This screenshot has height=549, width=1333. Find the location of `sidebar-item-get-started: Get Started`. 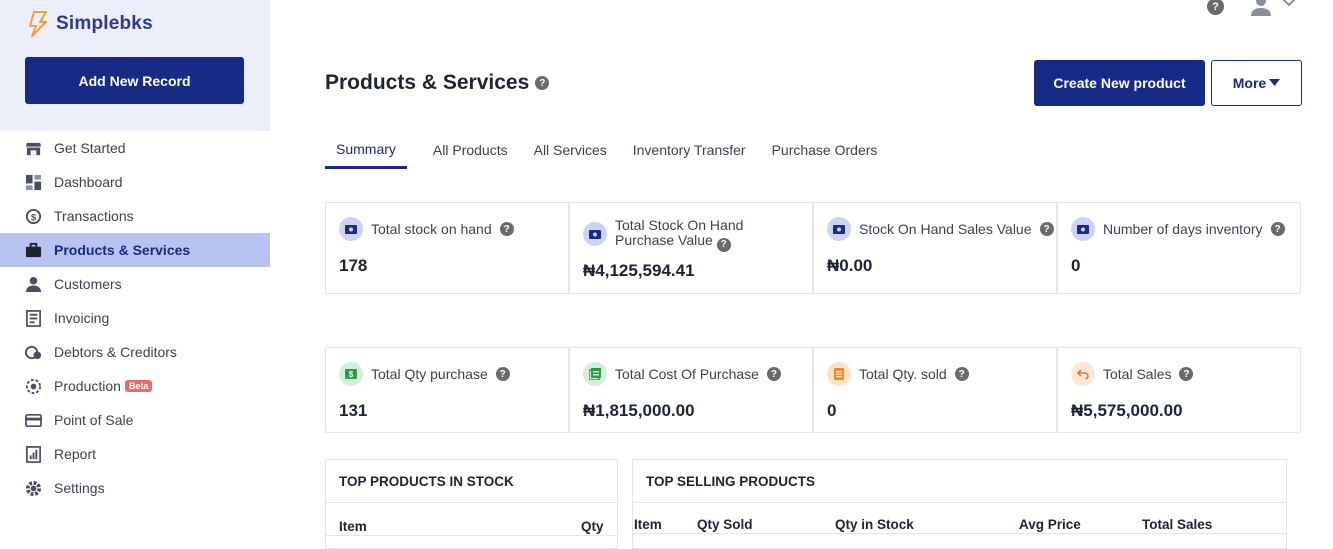

sidebar-item-get-started: Get Started is located at coordinates (135, 148).